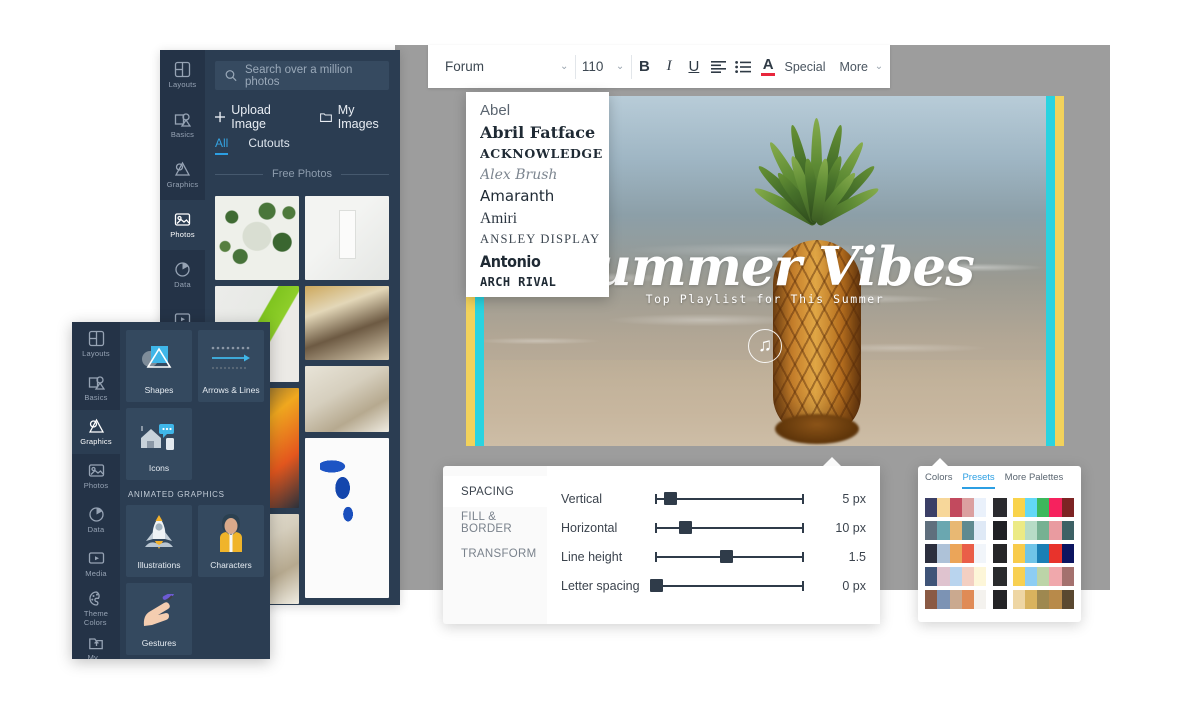 Image resolution: width=1200 pixels, height=712 pixels. I want to click on graphics-card-shapes: Shapes, so click(159, 366).